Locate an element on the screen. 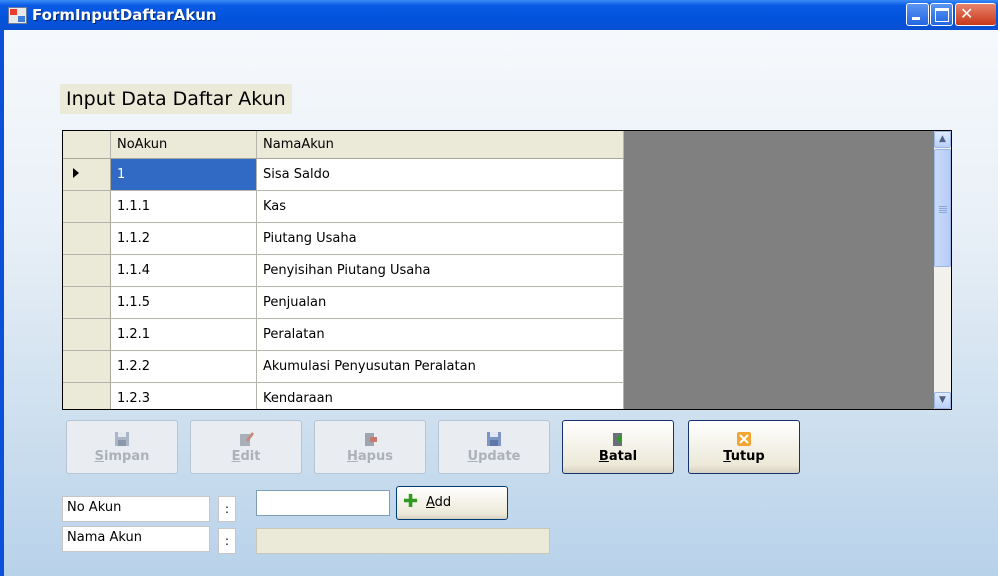  nama-akun-label: Nama Akun is located at coordinates (136, 539).